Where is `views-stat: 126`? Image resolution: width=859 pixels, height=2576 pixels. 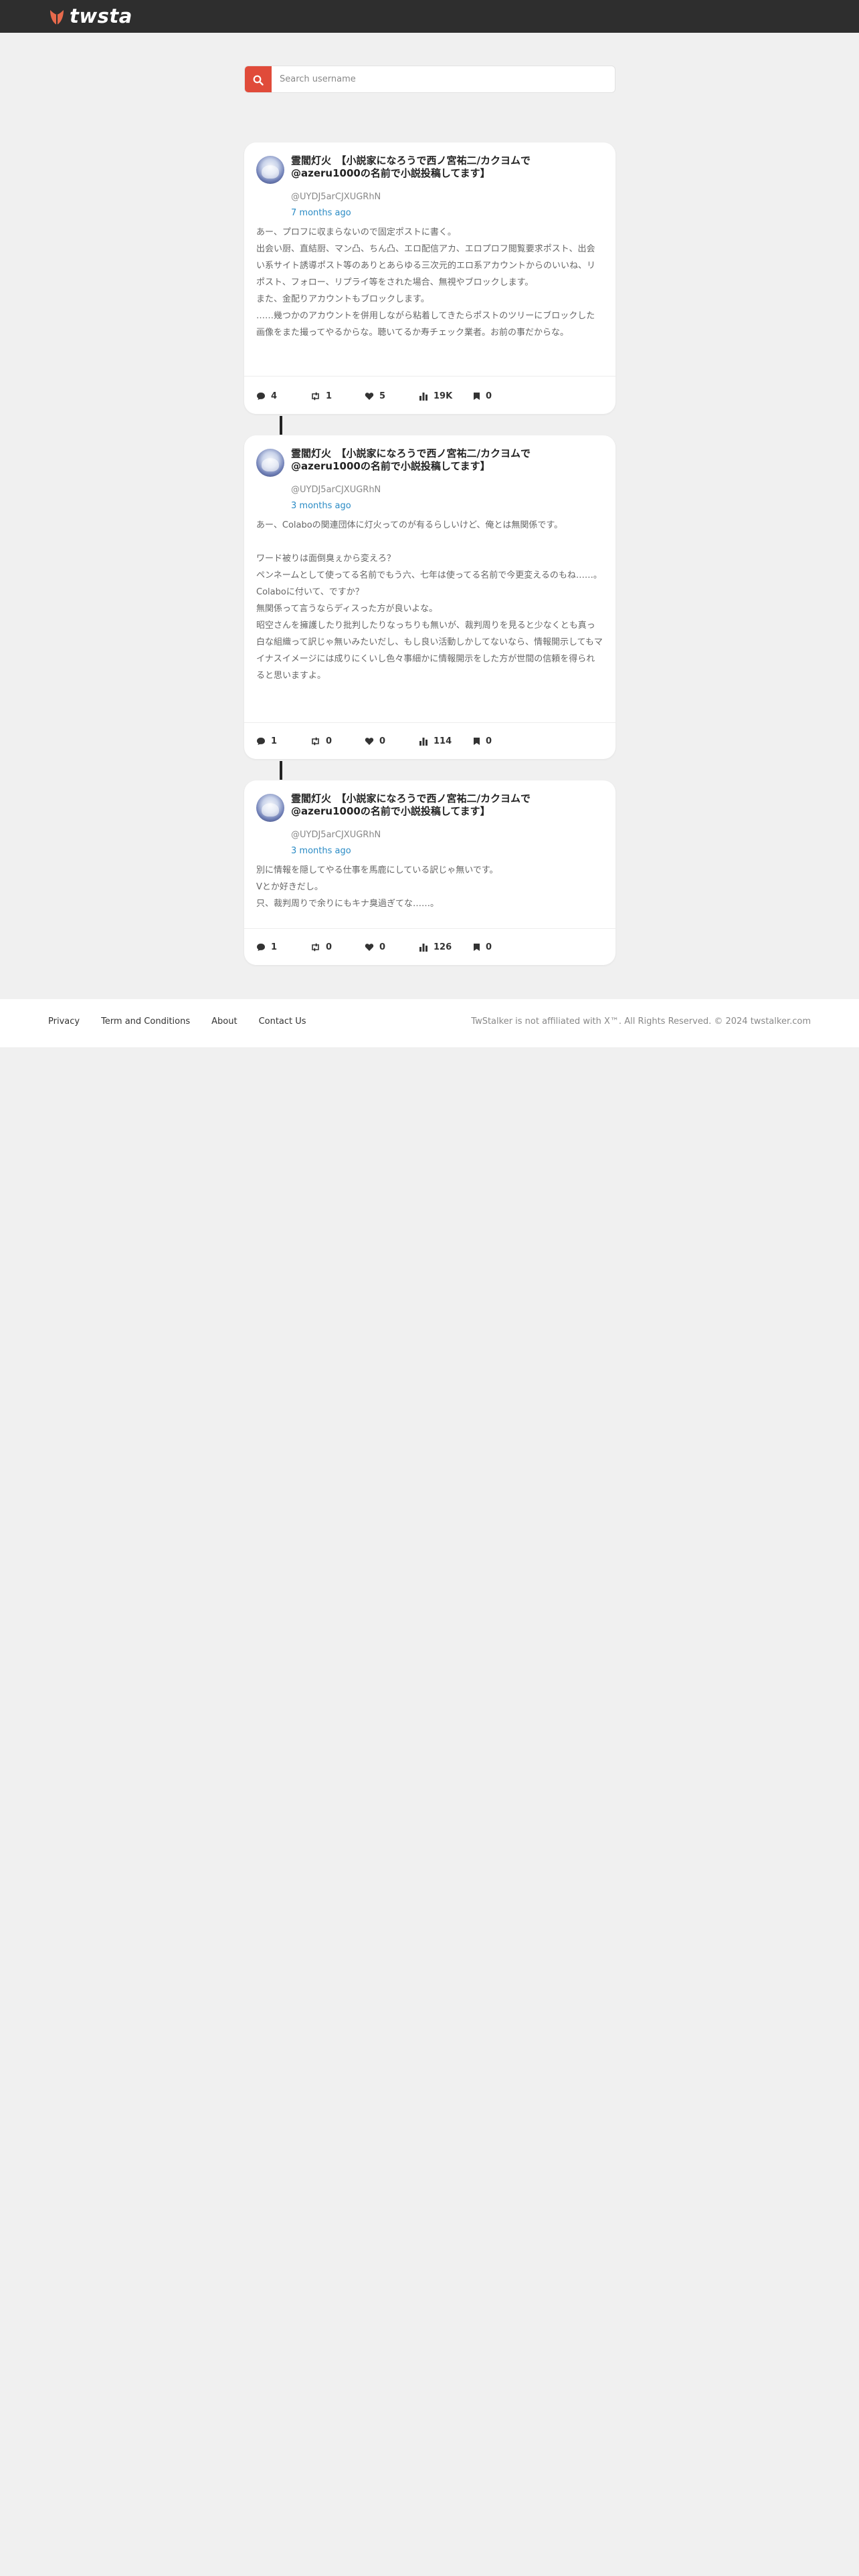
views-stat: 126 is located at coordinates (446, 947).